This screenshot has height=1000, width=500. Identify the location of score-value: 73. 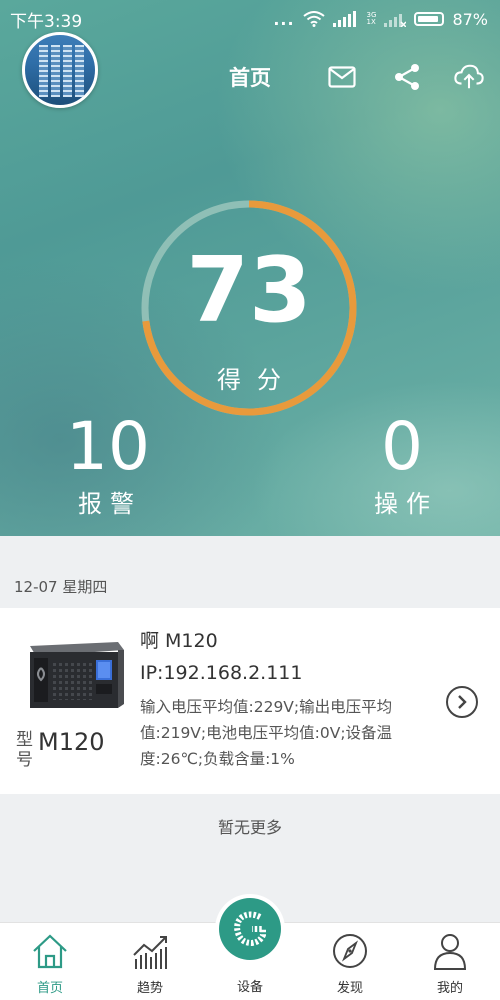
(249, 290).